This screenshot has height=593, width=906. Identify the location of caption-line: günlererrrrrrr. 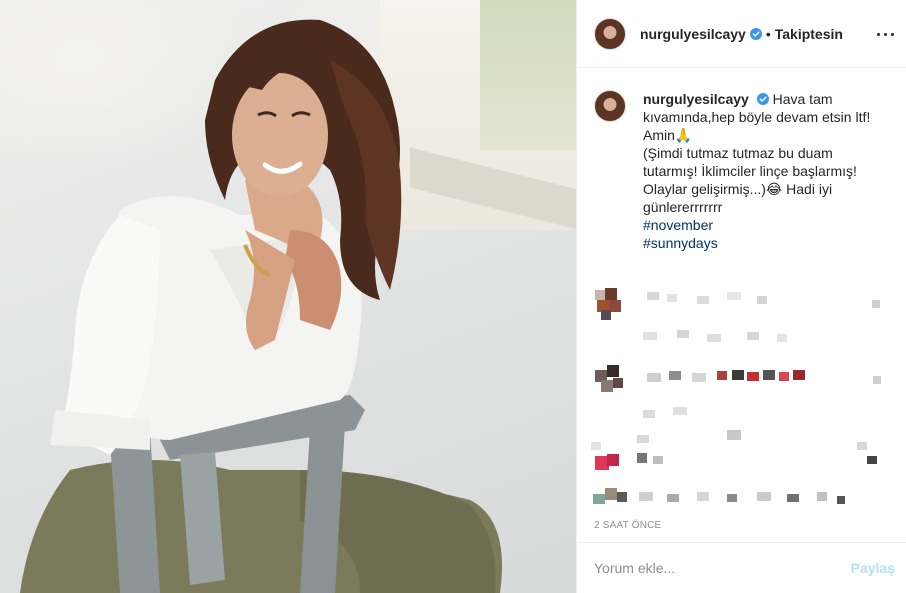
(683, 207).